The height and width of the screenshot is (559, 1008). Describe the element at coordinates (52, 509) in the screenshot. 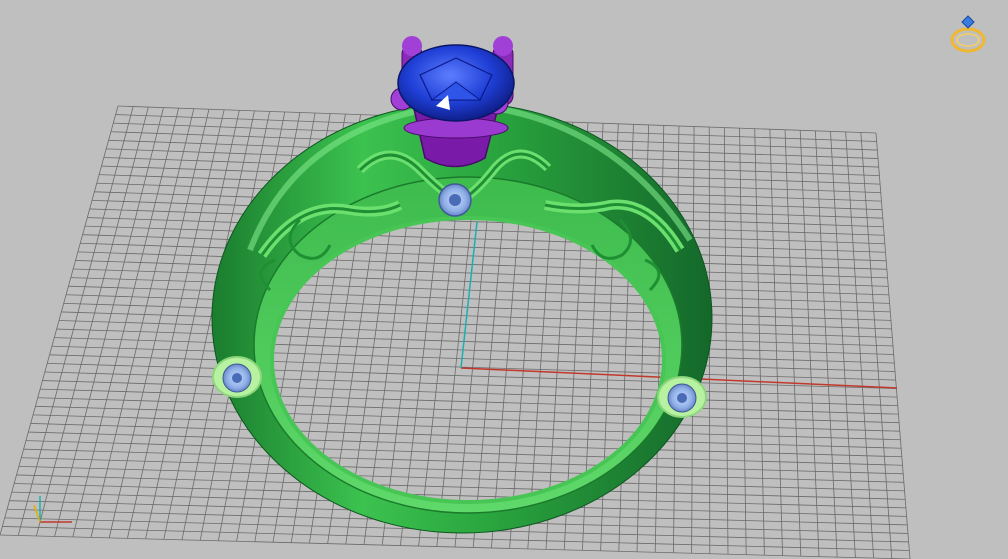

I see `axis-triad-icon` at that location.